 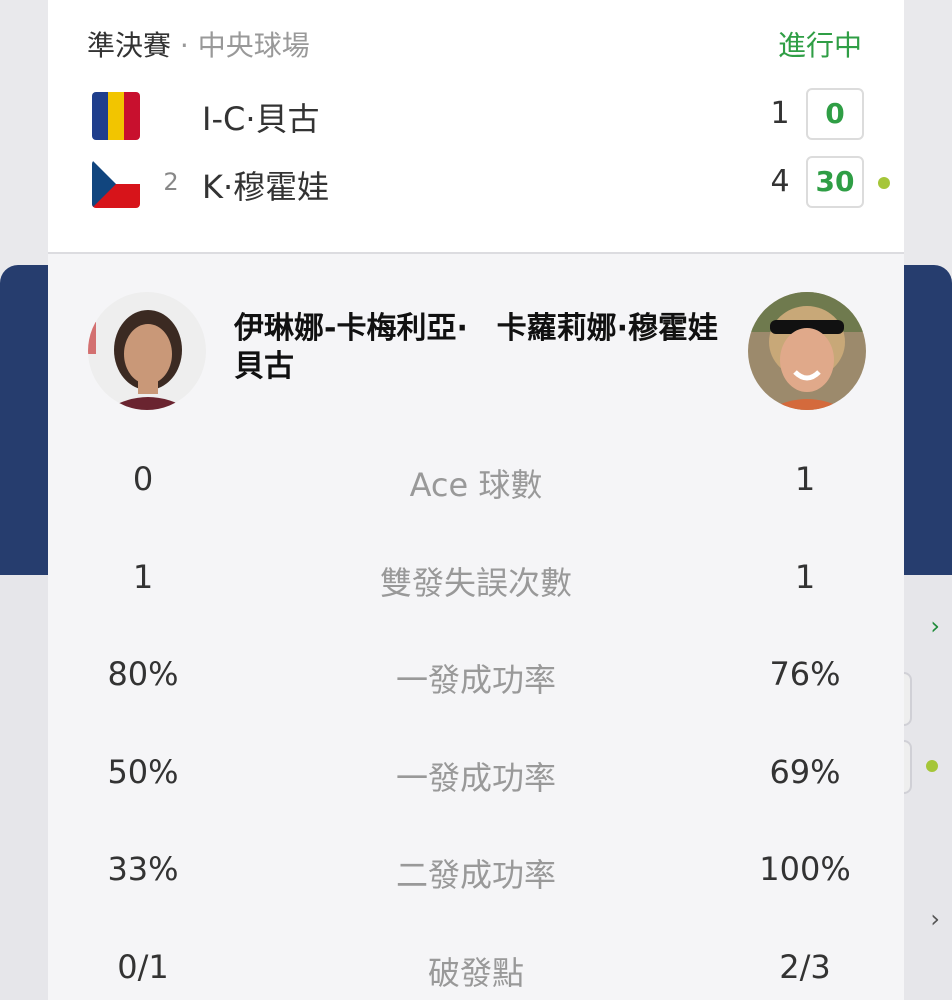 I want to click on stat-row: 80% 一發成功率 76%, so click(x=476, y=676).